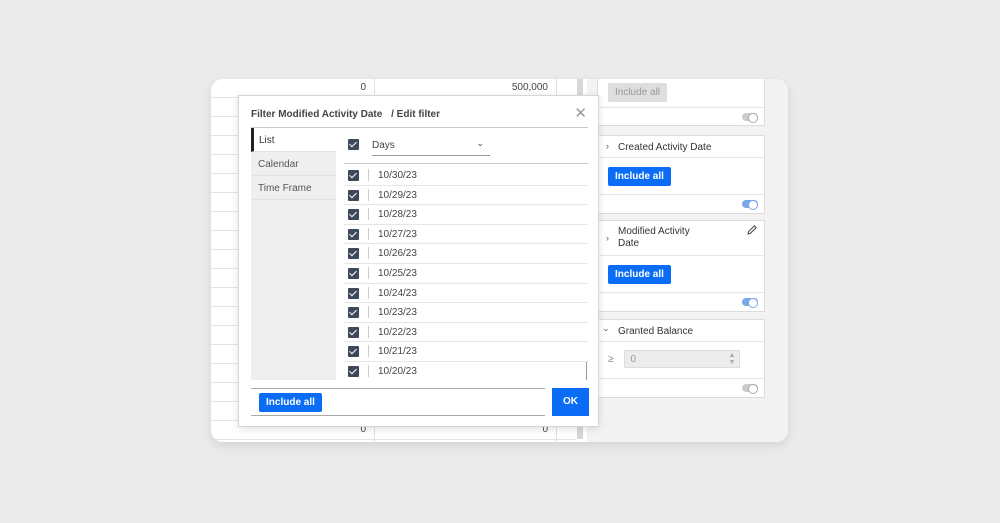 Image resolution: width=1000 pixels, height=523 pixels. What do you see at coordinates (752, 232) in the screenshot?
I see `pencil-icon` at bounding box center [752, 232].